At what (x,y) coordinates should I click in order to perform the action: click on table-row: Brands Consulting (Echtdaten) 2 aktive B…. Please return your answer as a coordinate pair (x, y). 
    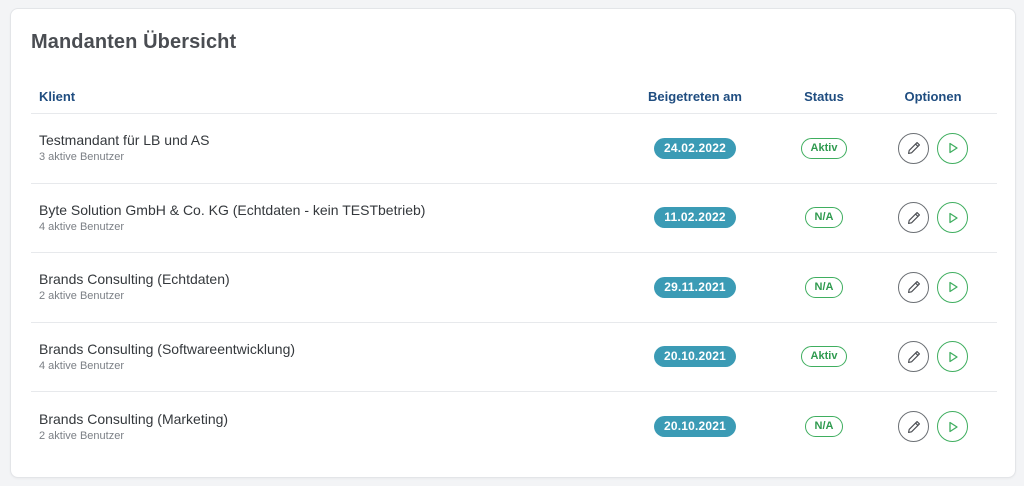
    Looking at the image, I should click on (514, 288).